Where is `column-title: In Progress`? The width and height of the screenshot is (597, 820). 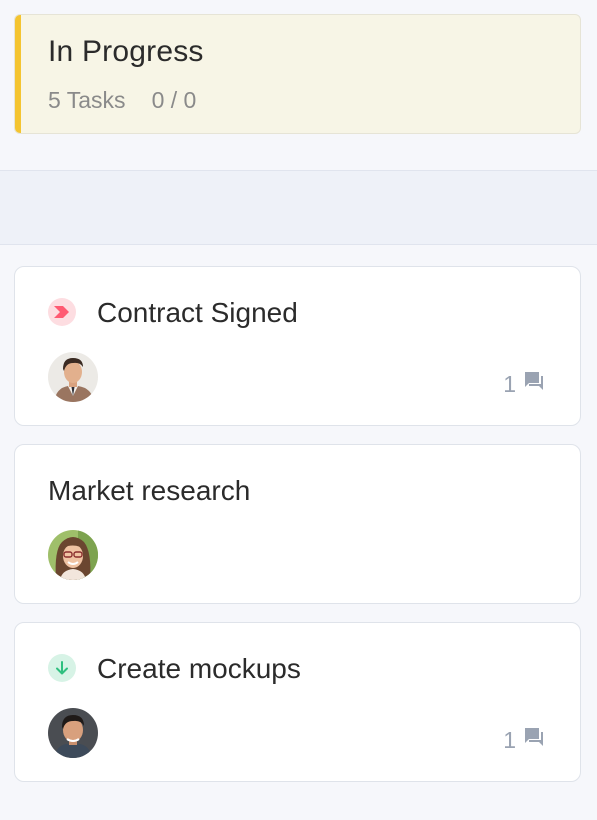 column-title: In Progress is located at coordinates (126, 51).